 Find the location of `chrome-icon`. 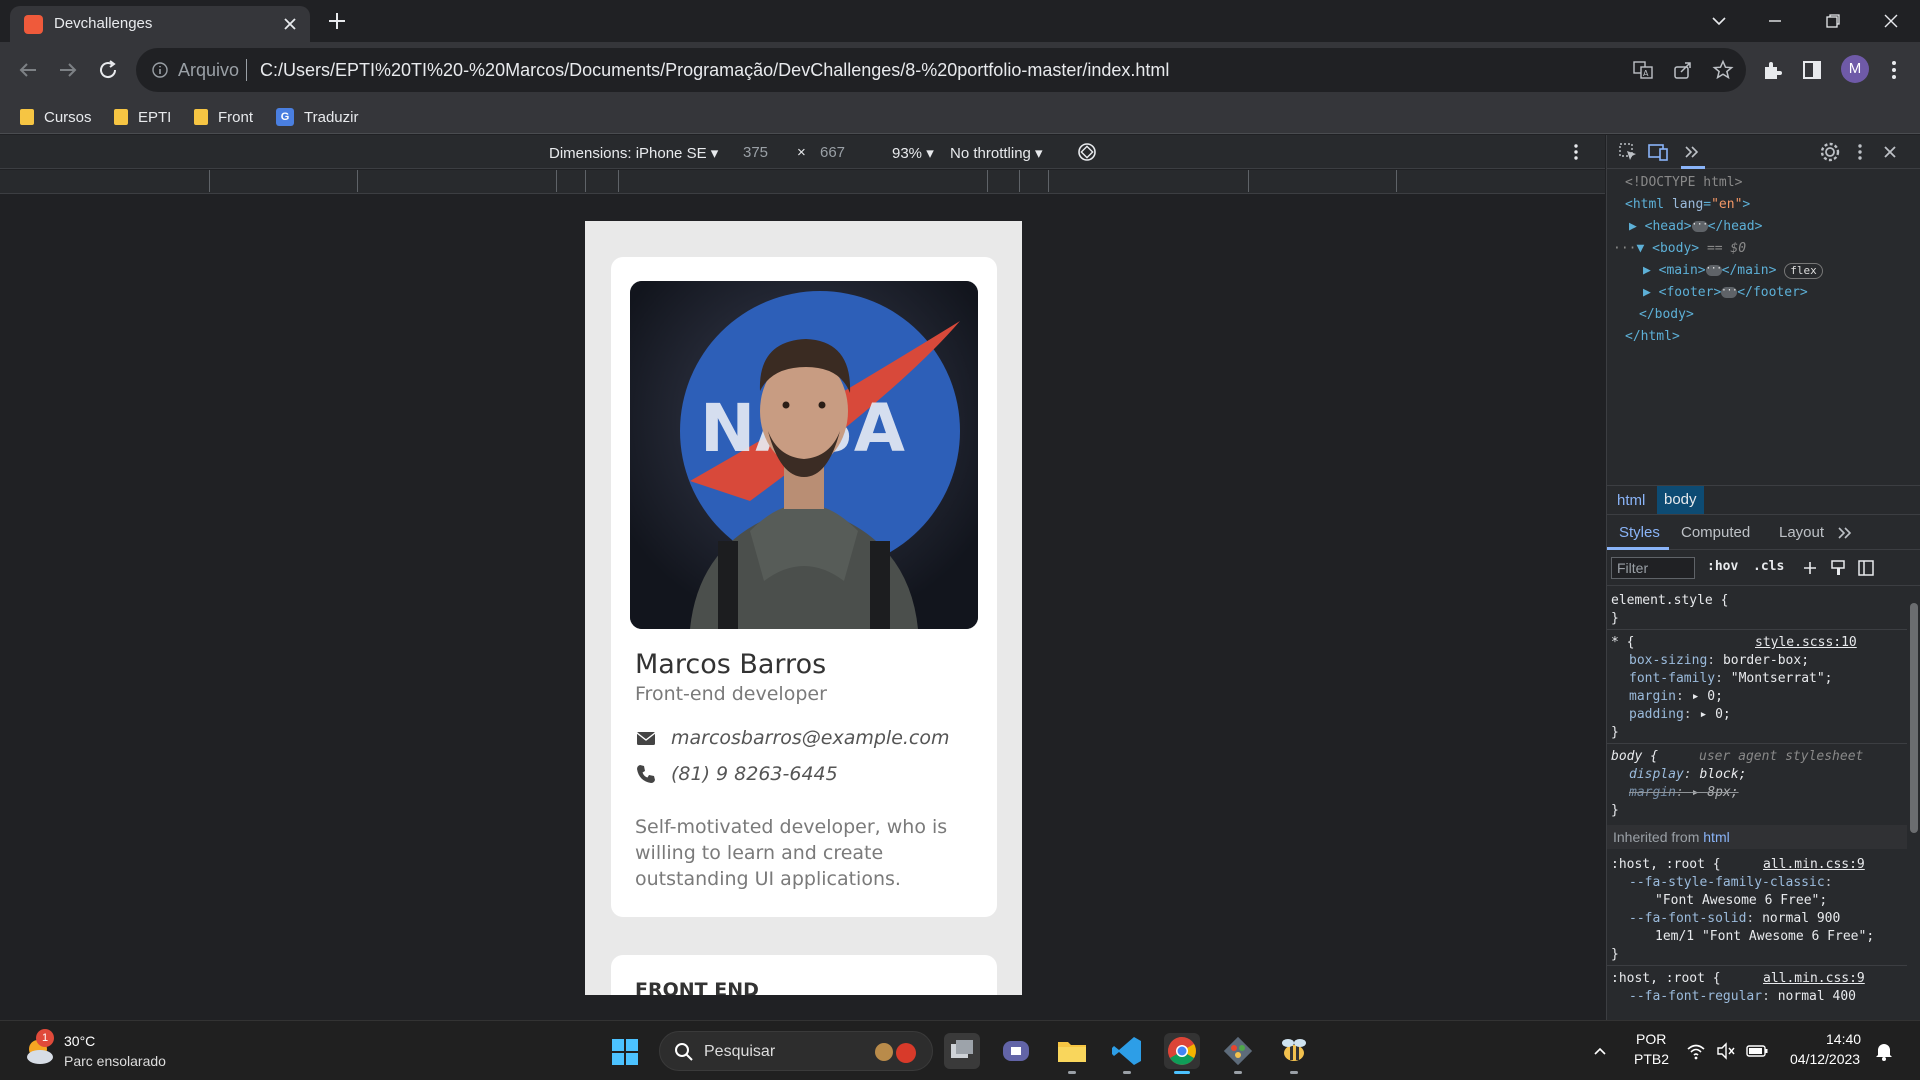

chrome-icon is located at coordinates (1182, 1051).